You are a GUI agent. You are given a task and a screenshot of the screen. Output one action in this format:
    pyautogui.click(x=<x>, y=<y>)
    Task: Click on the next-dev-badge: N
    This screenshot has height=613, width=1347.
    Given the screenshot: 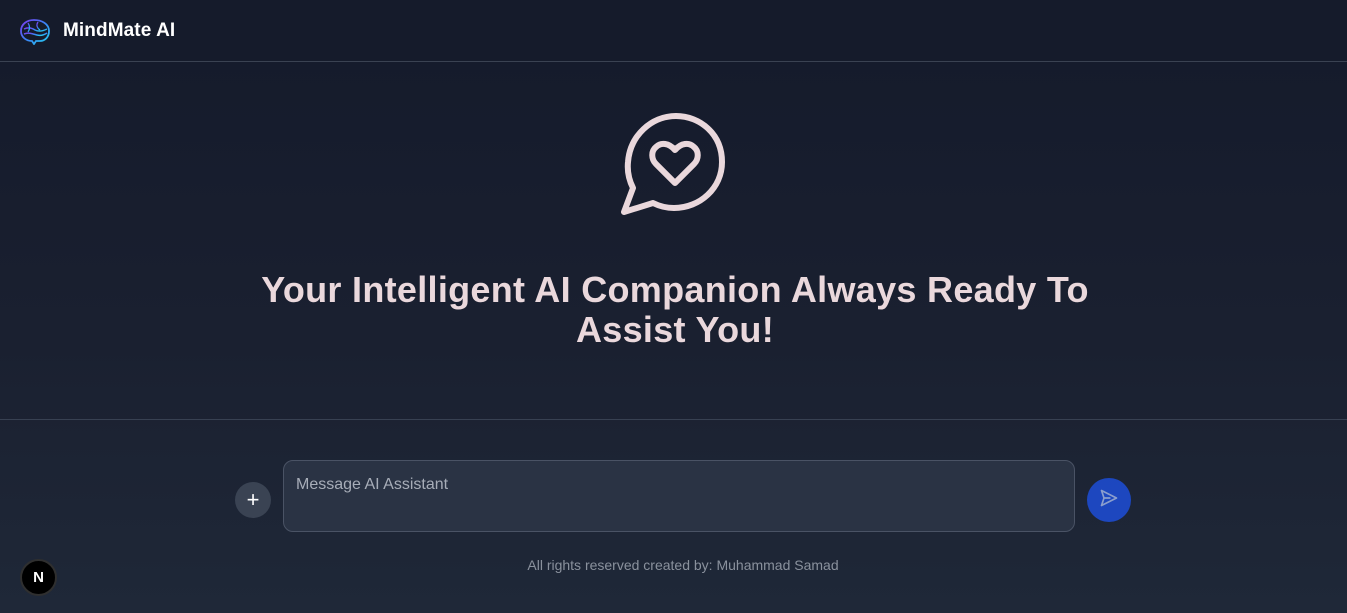 What is the action you would take?
    pyautogui.click(x=38, y=577)
    